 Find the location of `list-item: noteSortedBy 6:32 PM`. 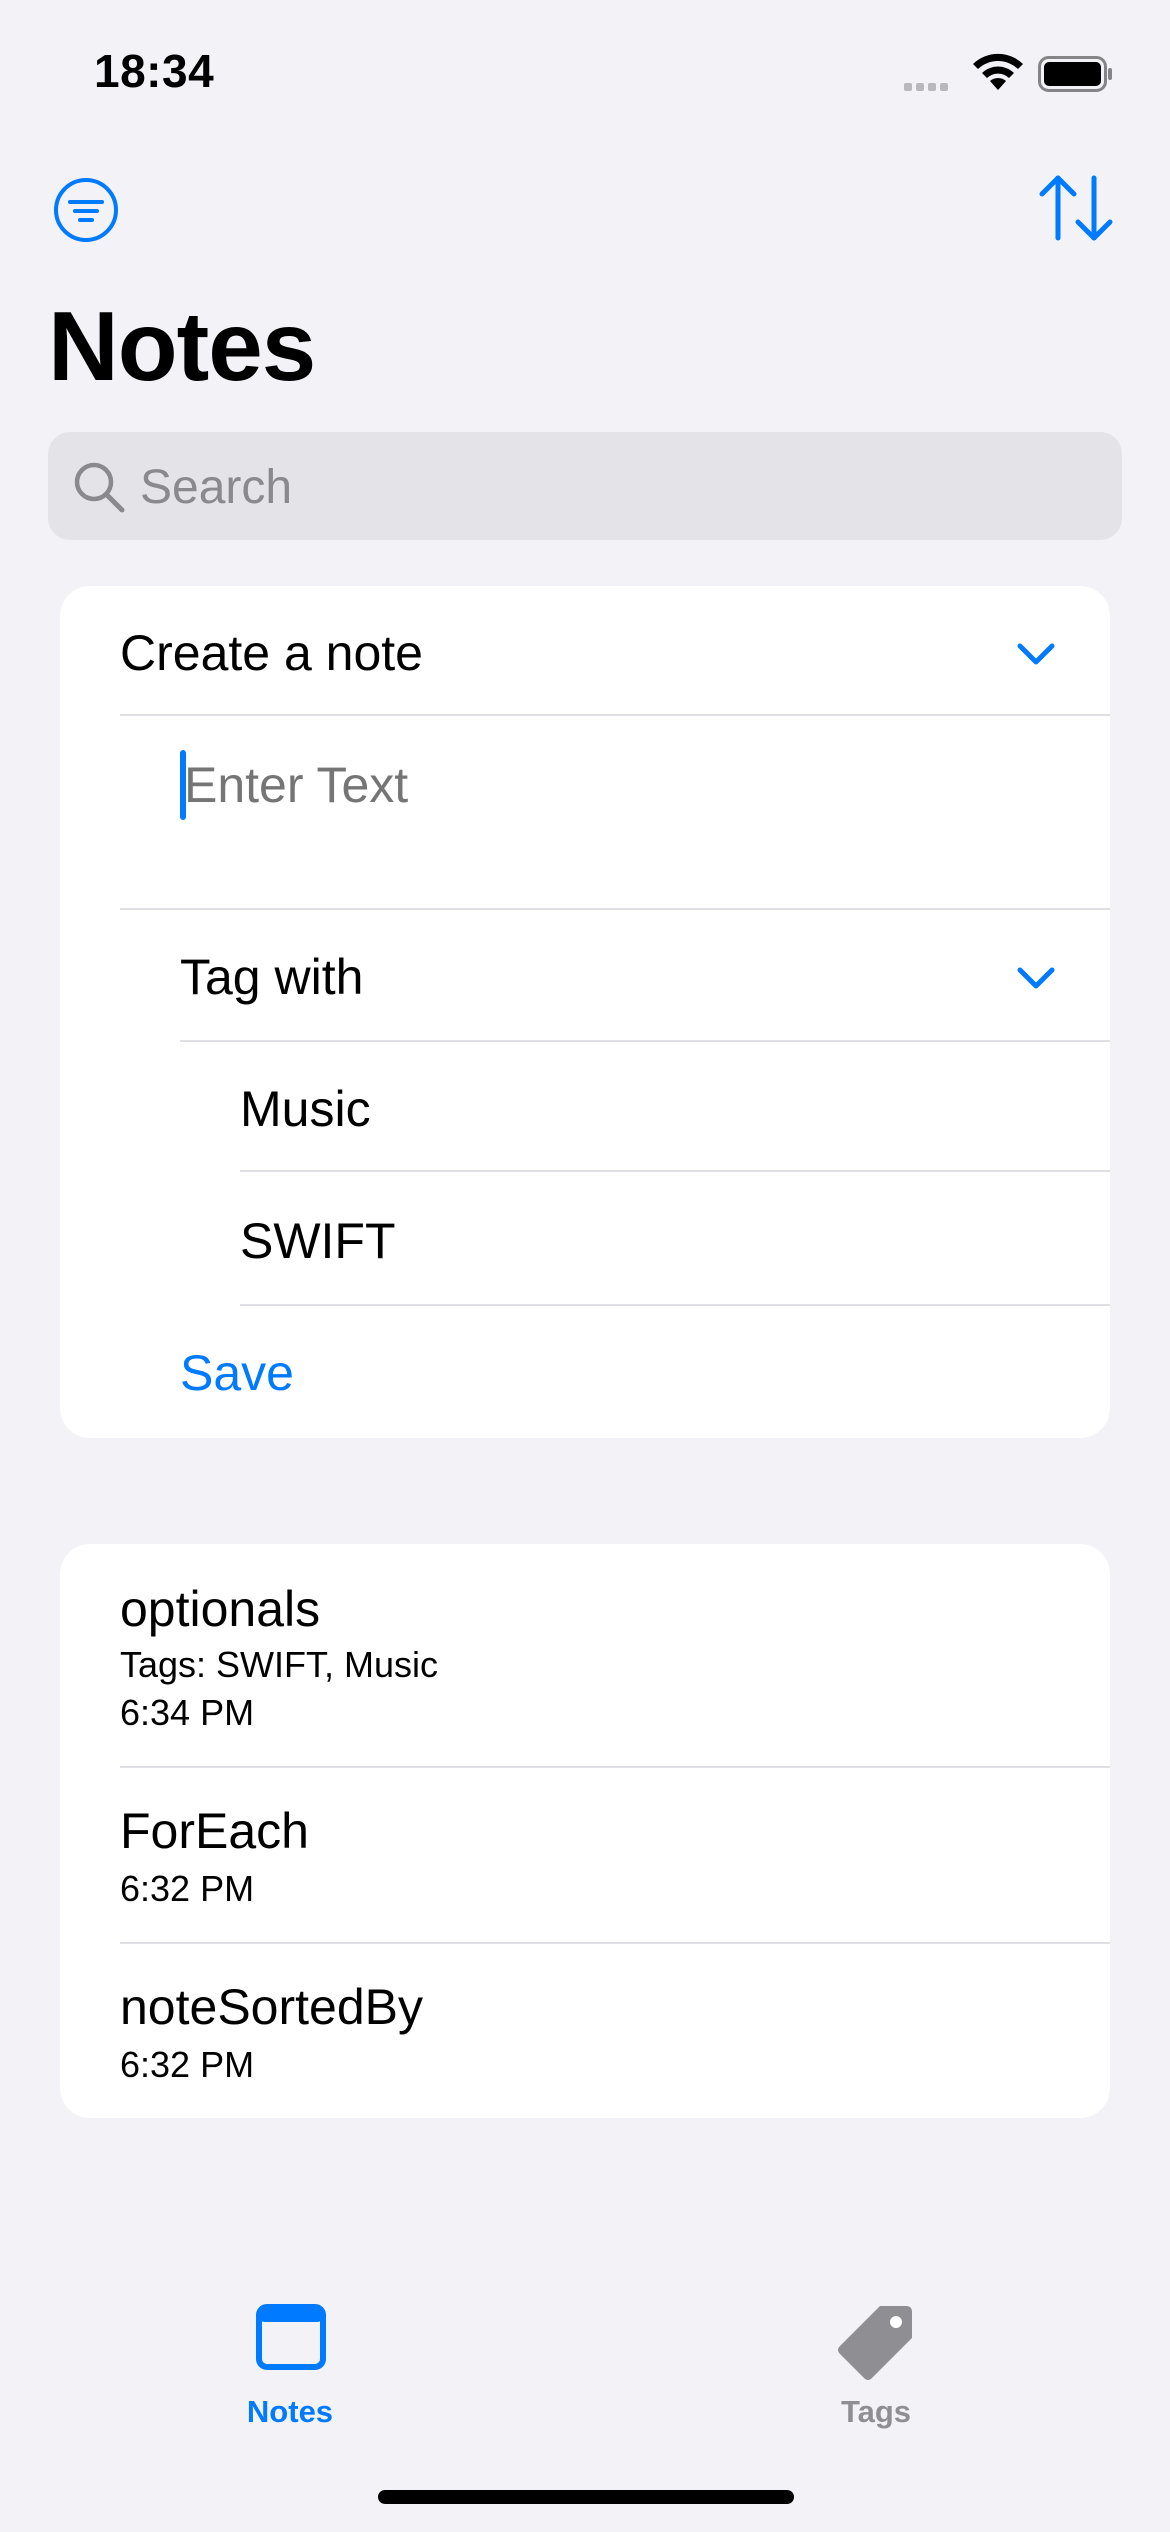

list-item: noteSortedBy 6:32 PM is located at coordinates (585, 2031).